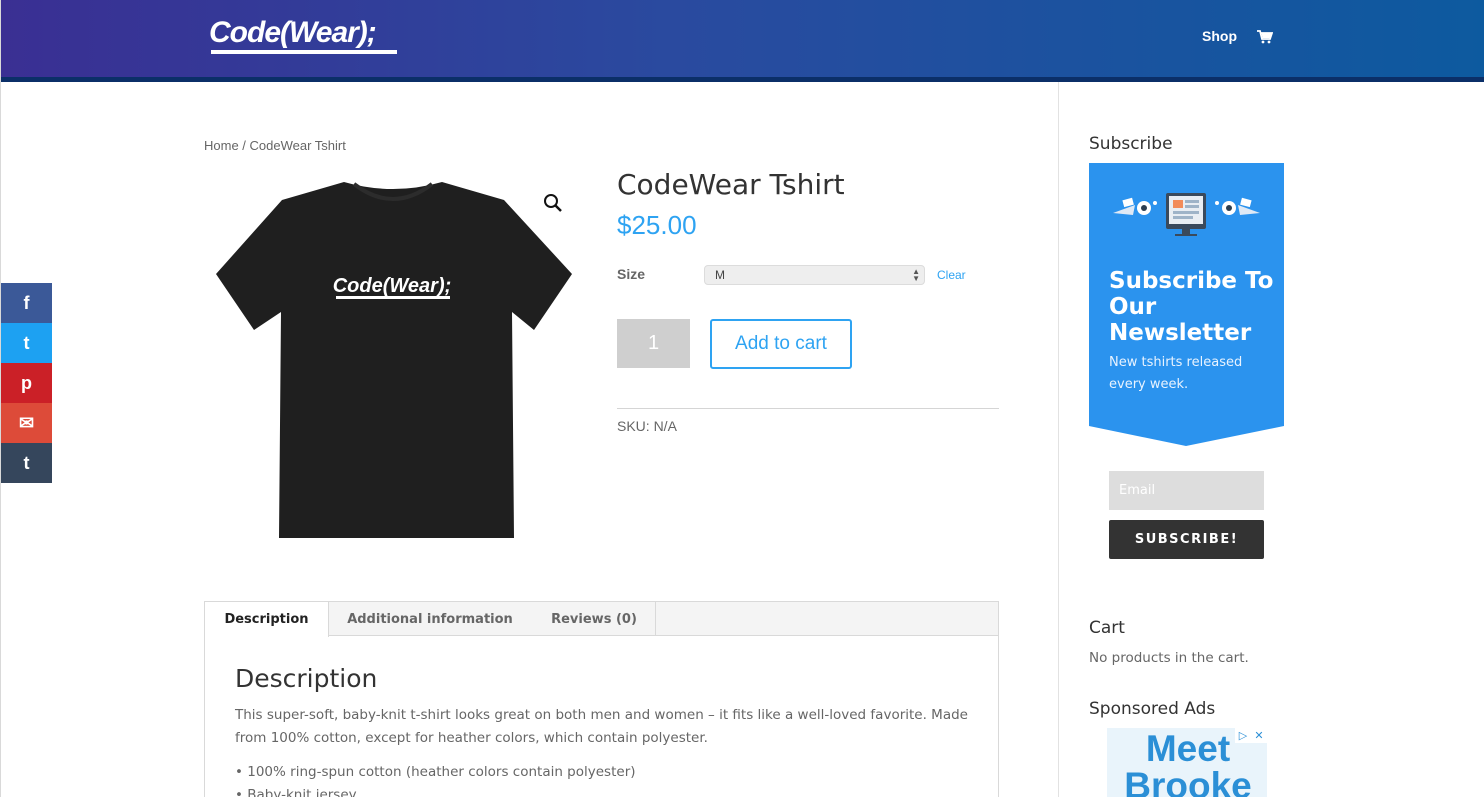  What do you see at coordinates (1187, 762) in the screenshot?
I see `sponsored-ad: Meet Brooke ▷ ✕` at bounding box center [1187, 762].